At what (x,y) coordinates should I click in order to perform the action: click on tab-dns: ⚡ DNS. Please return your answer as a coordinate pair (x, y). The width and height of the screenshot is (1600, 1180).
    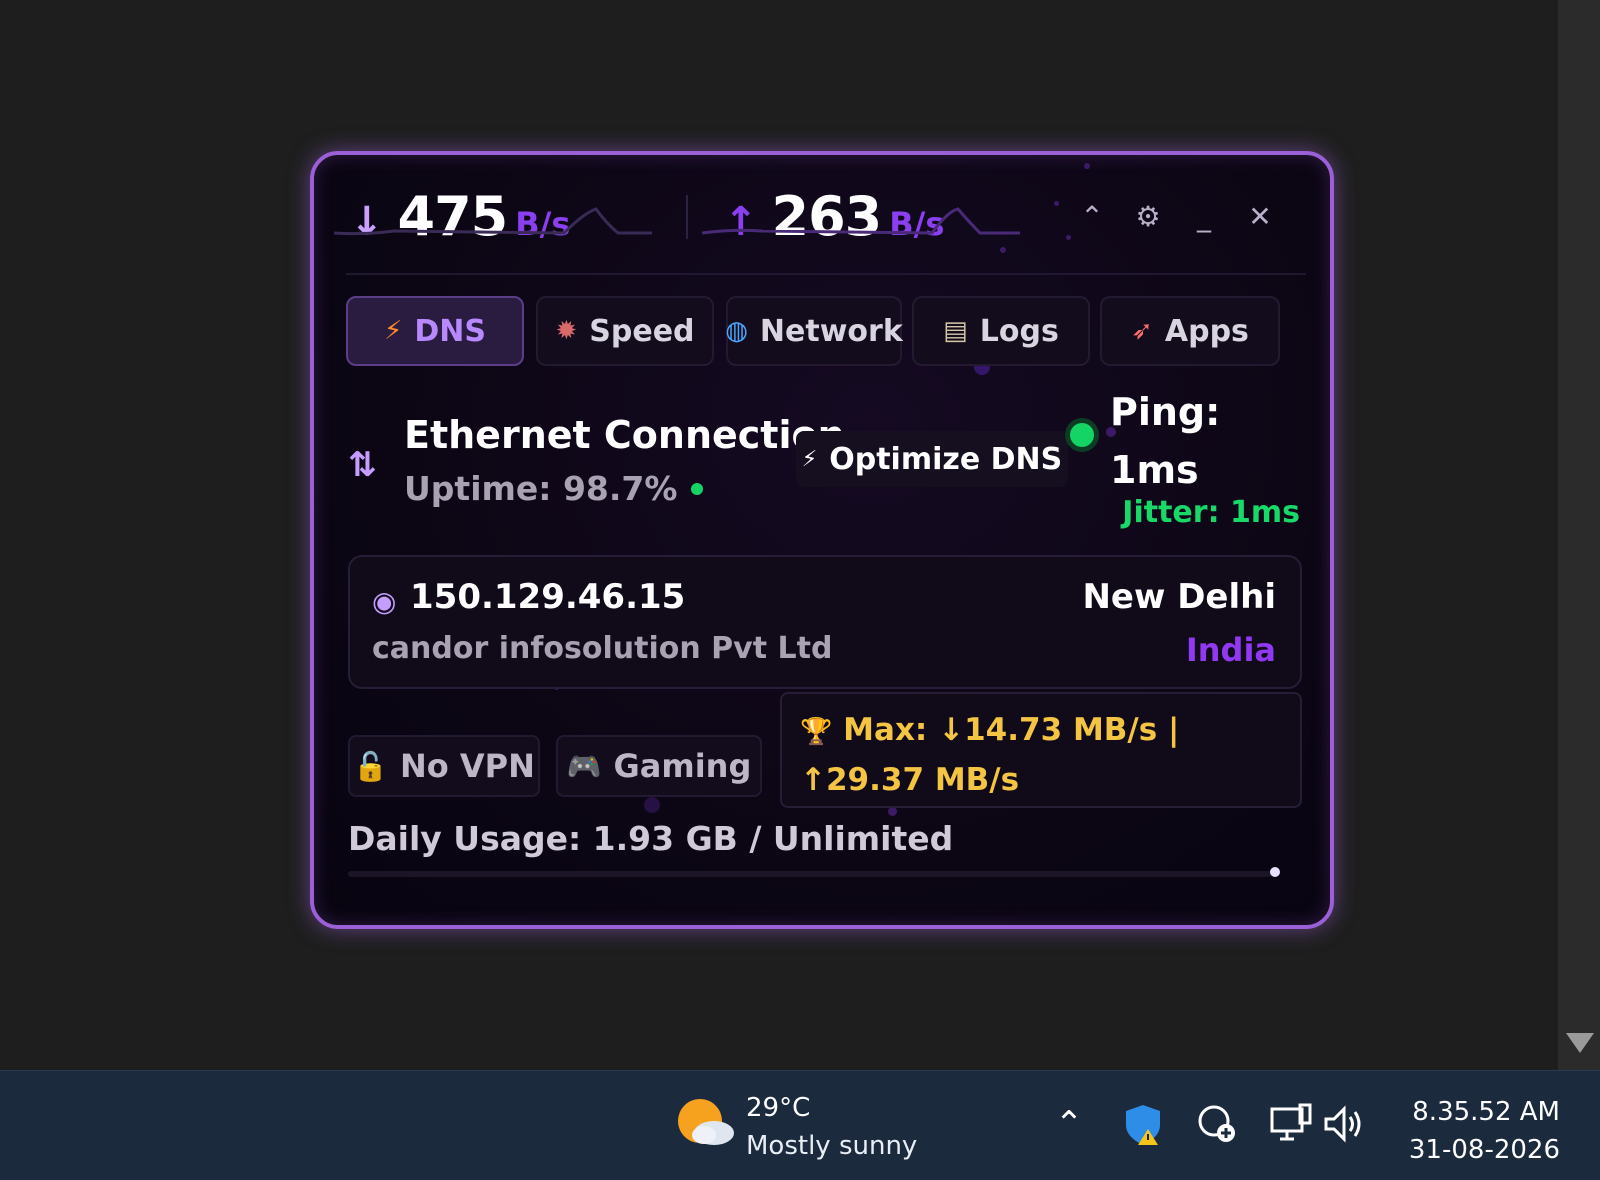
    Looking at the image, I should click on (435, 331).